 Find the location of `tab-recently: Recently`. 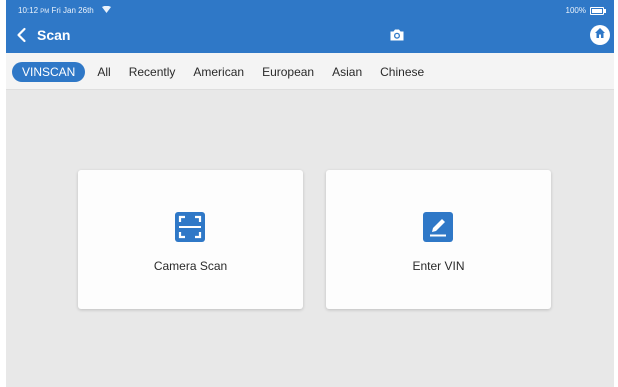

tab-recently: Recently is located at coordinates (152, 72).